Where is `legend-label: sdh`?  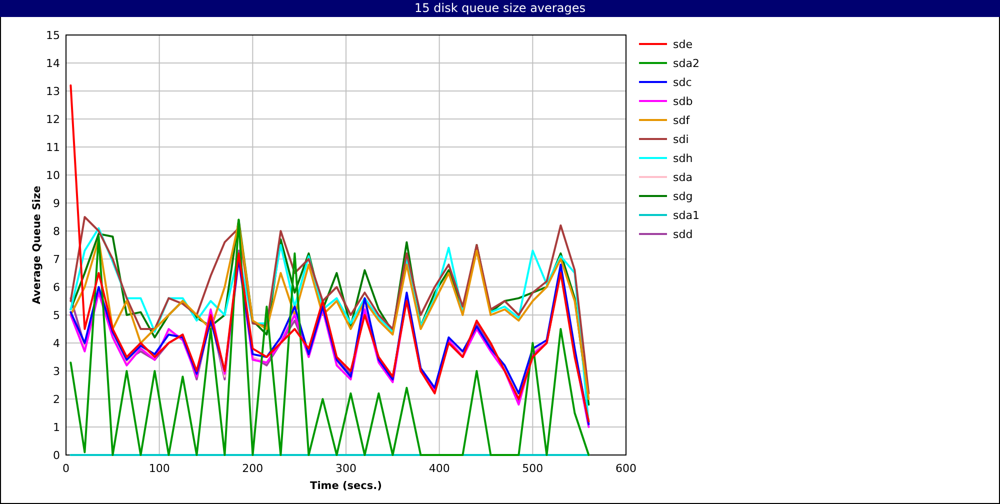
legend-label: sdh is located at coordinates (683, 158).